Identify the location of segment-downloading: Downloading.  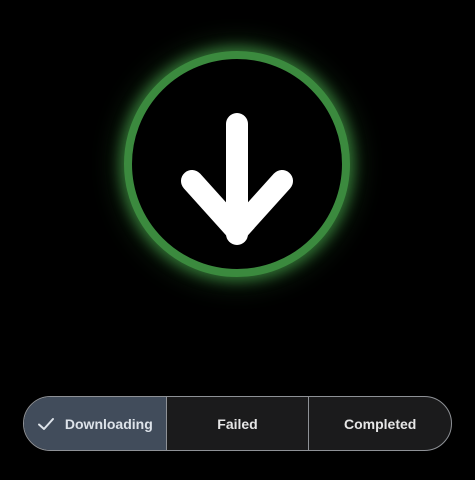
(95, 423).